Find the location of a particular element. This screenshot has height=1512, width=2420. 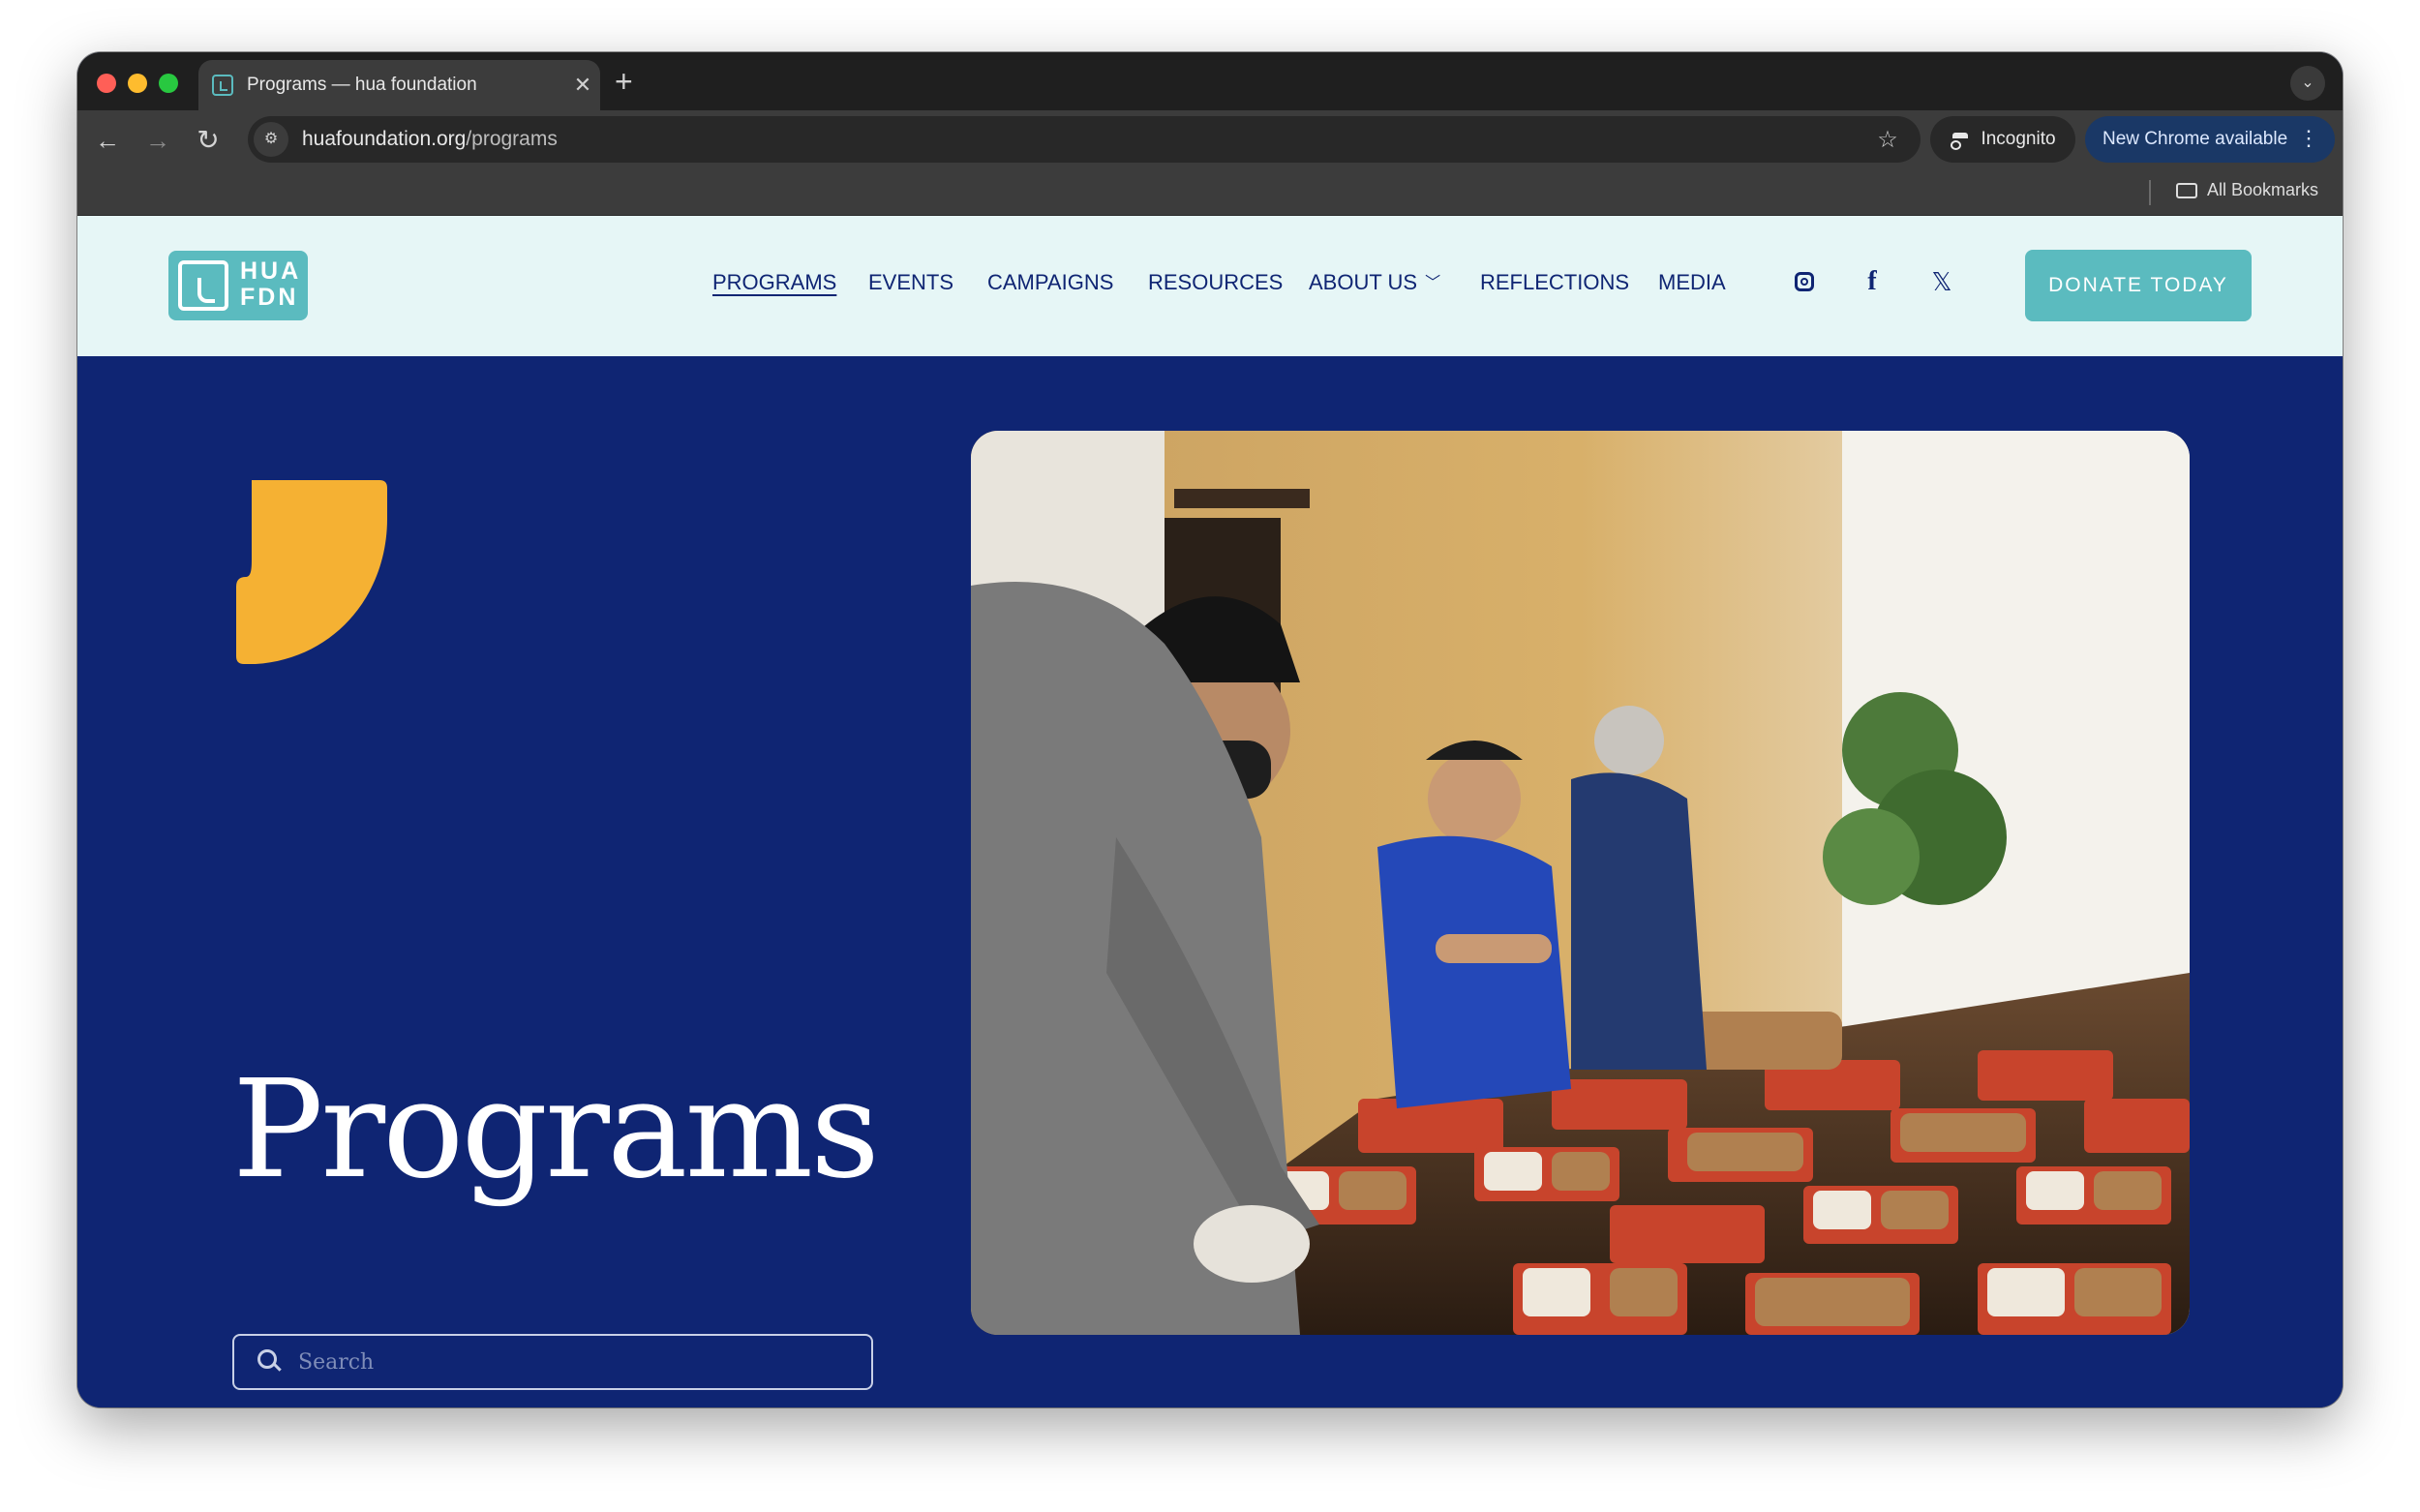

back-arrow-icon: ← is located at coordinates (107, 140).